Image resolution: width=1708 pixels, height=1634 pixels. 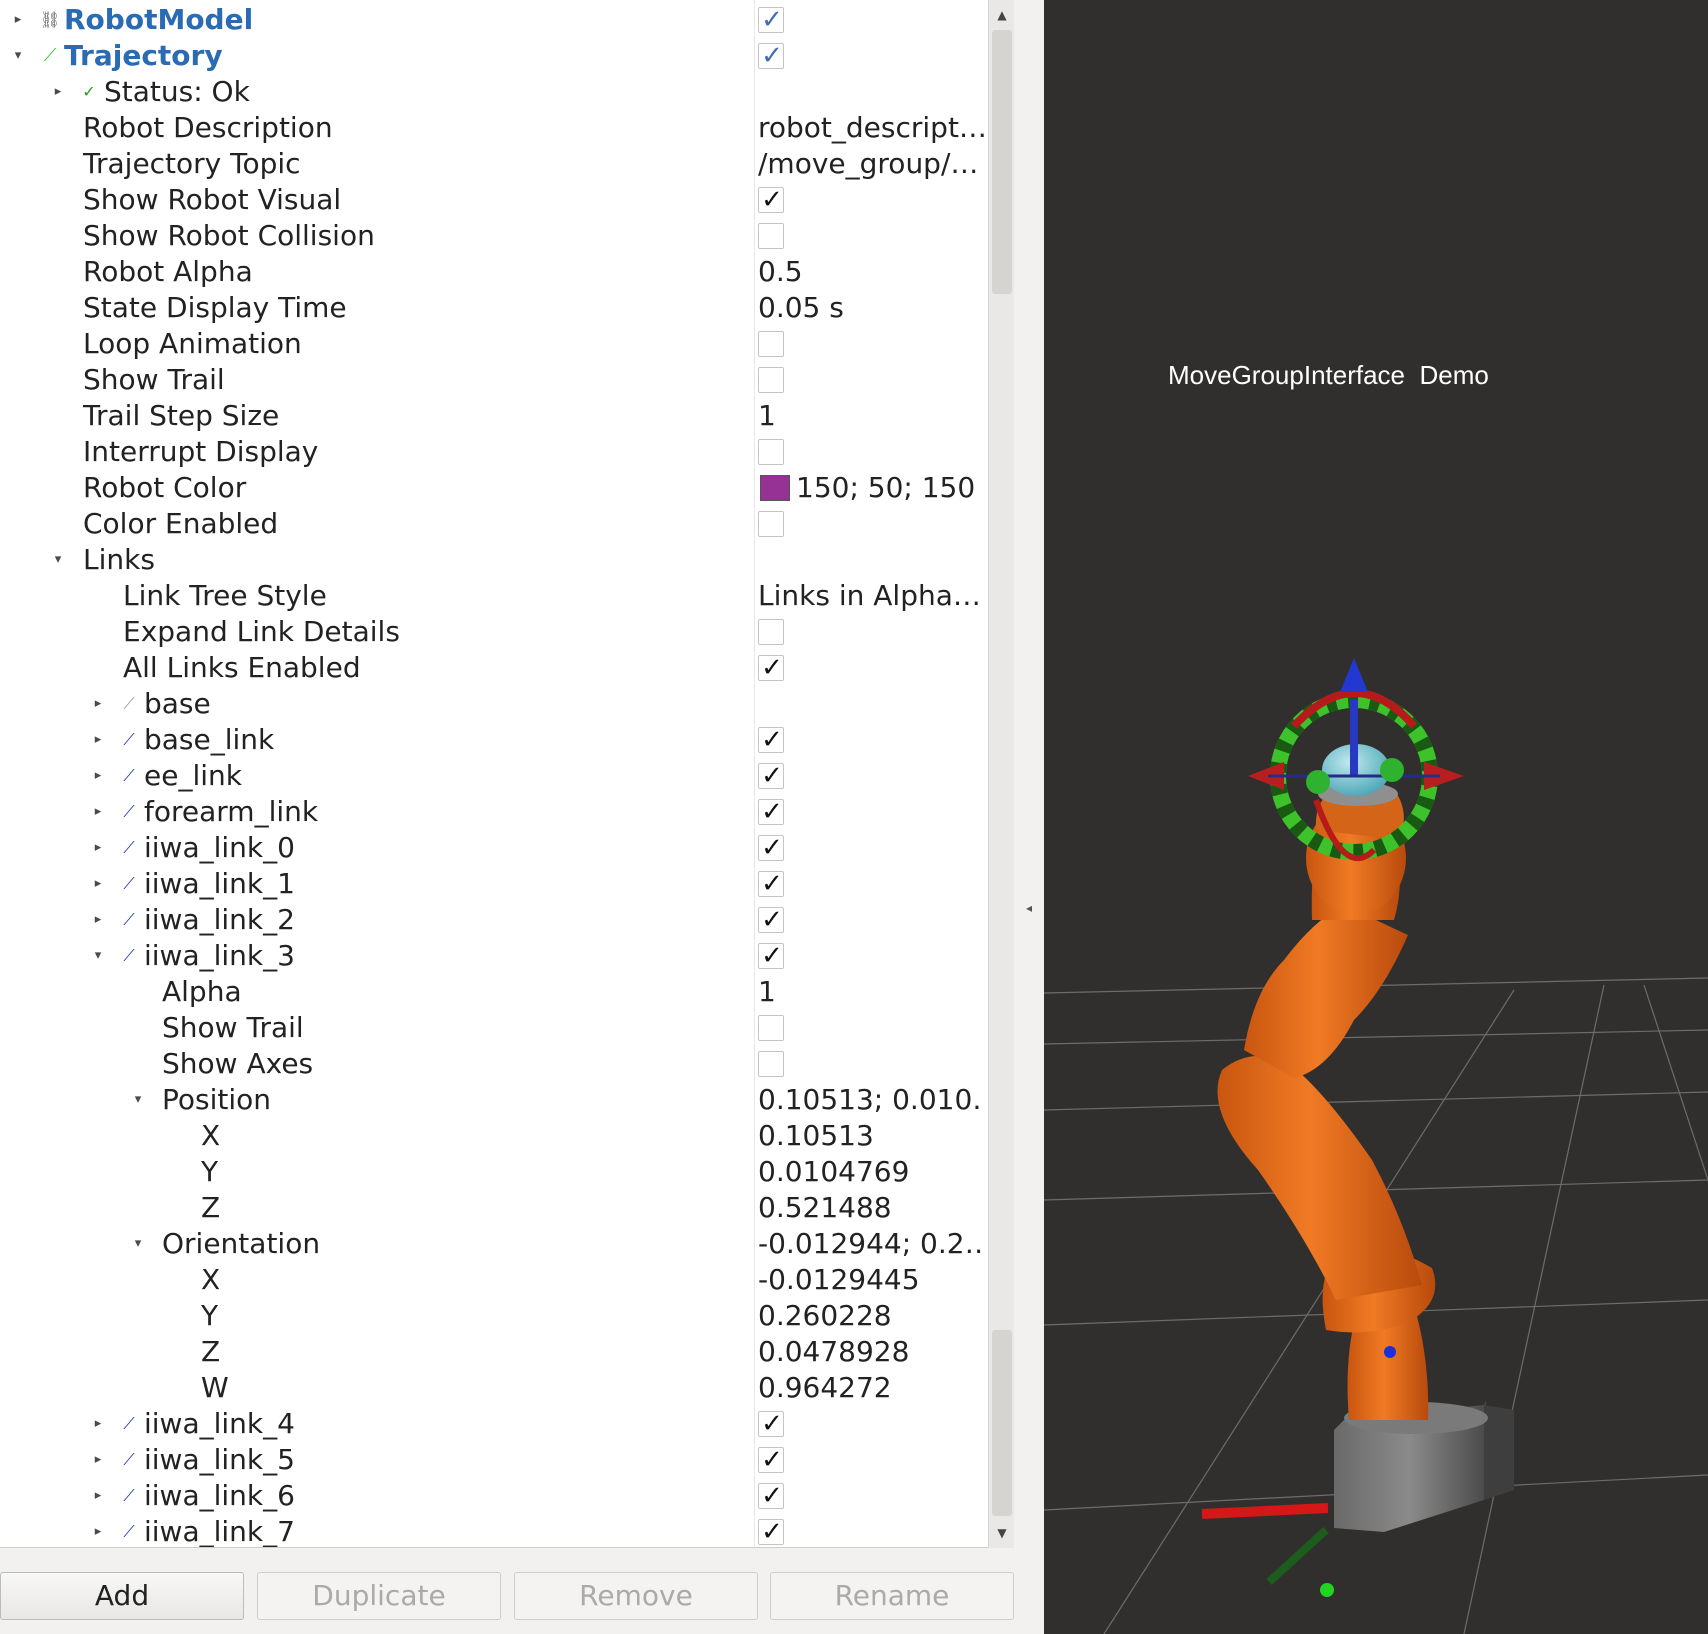 What do you see at coordinates (494, 92) in the screenshot?
I see `status-row: ▸ ✓ Status: Ok` at bounding box center [494, 92].